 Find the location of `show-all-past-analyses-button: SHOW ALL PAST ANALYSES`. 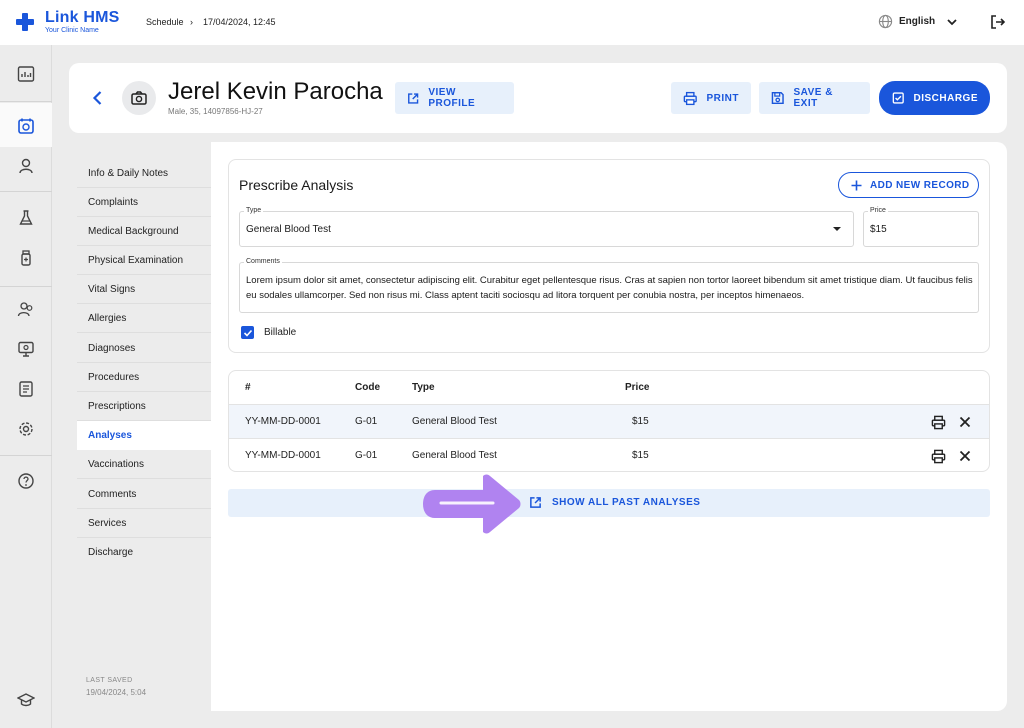

show-all-past-analyses-button: SHOW ALL PAST ANALYSES is located at coordinates (614, 502).